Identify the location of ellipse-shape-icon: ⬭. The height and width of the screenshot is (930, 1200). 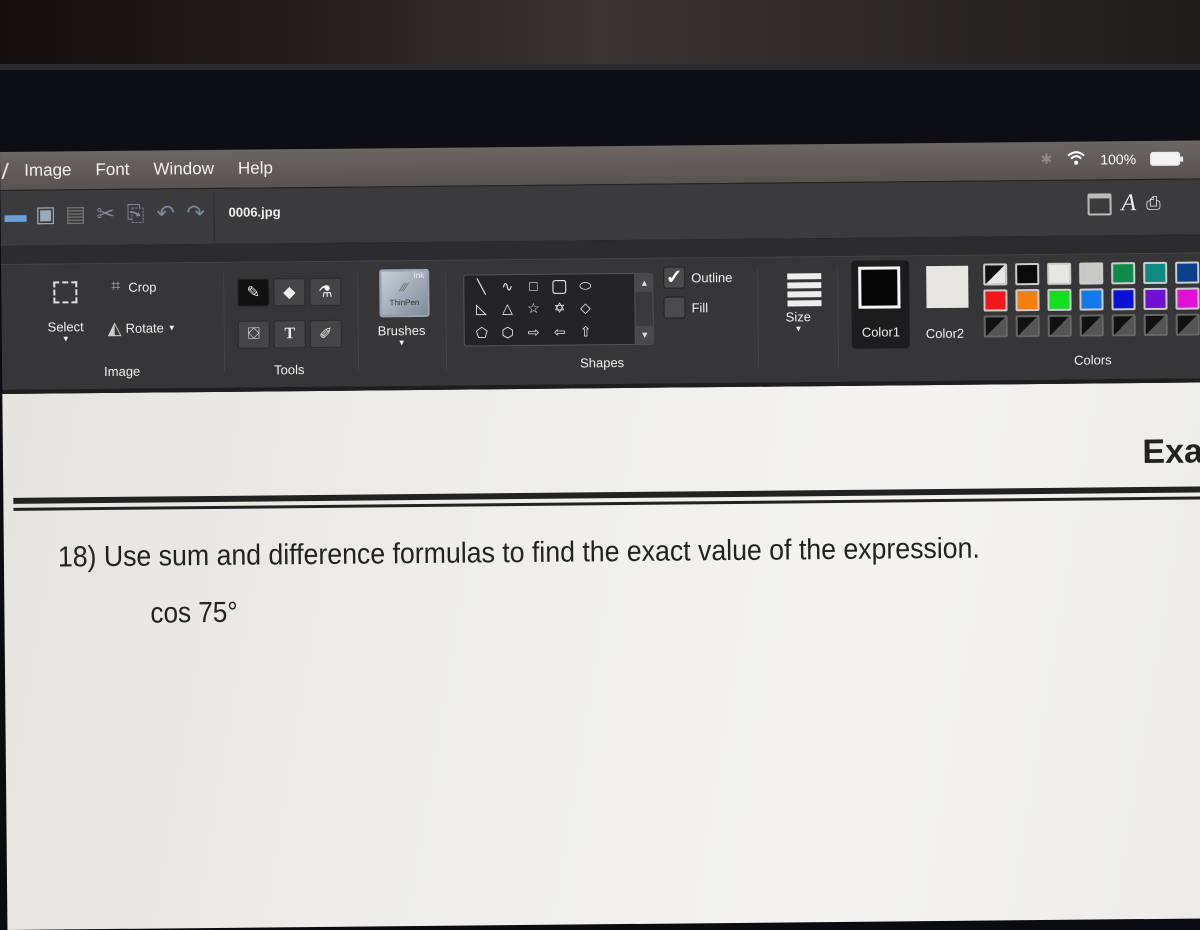
(585, 285).